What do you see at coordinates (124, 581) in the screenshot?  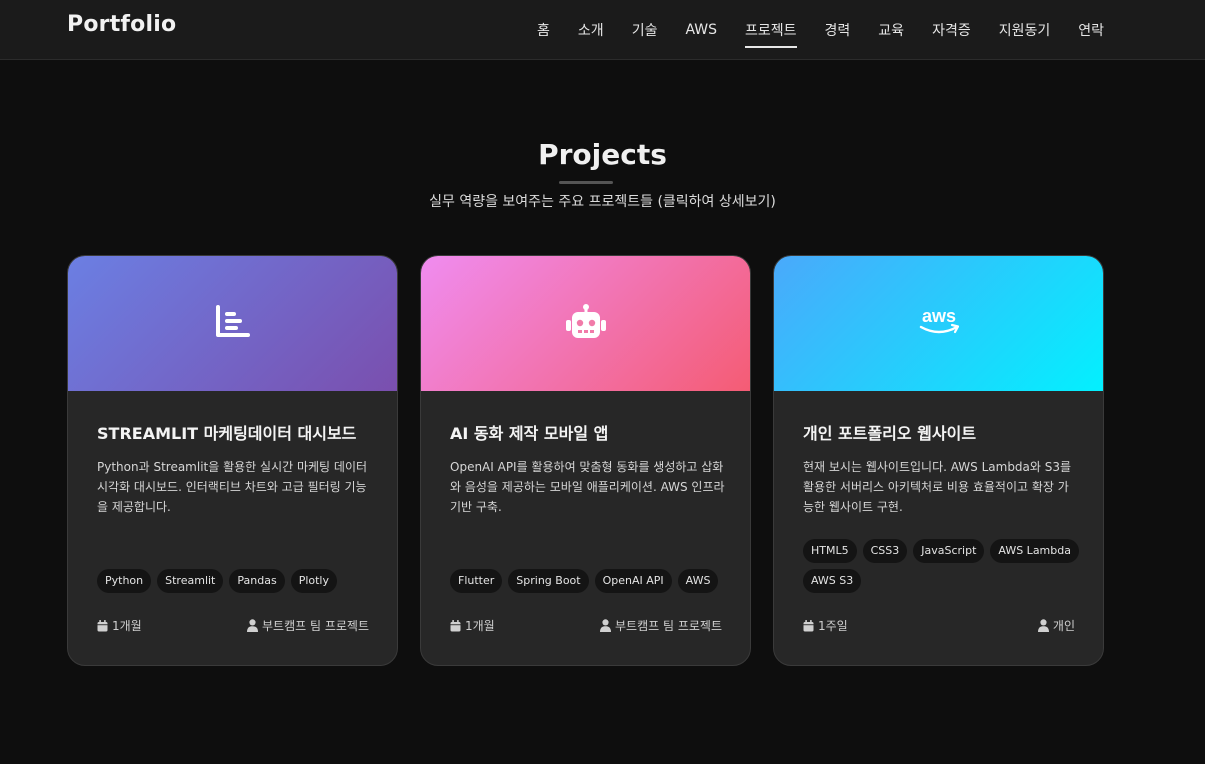 I see `tech-tag: Python` at bounding box center [124, 581].